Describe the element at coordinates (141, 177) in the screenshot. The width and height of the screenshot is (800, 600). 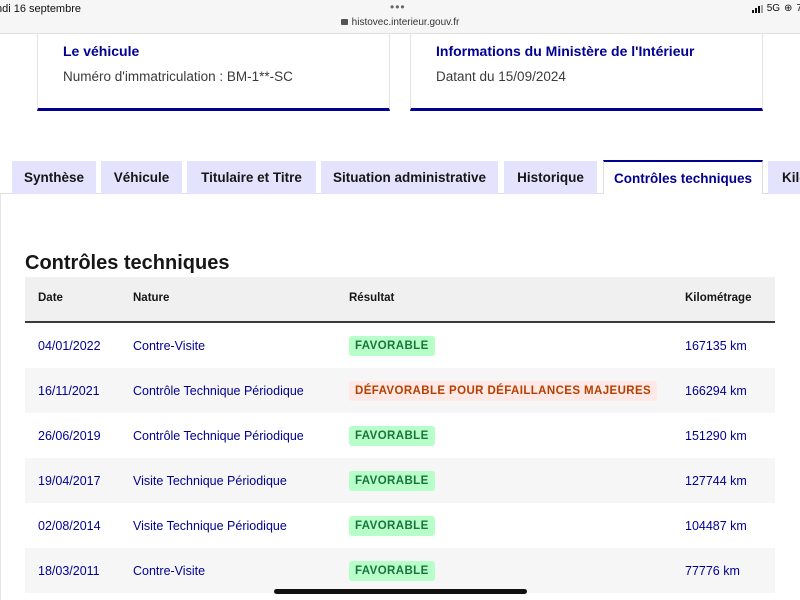
I see `tab-vehicule: Véhicule` at that location.